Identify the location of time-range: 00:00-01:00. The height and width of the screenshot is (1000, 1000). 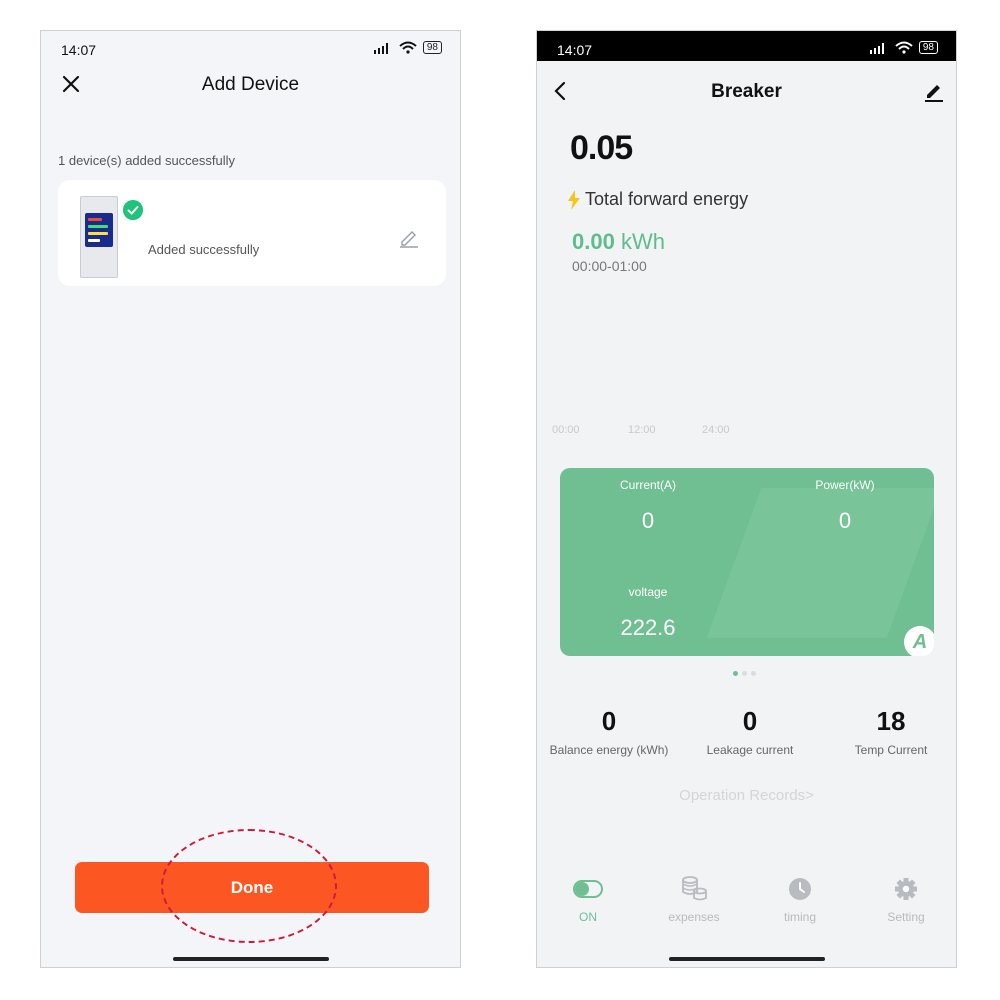
(609, 266).